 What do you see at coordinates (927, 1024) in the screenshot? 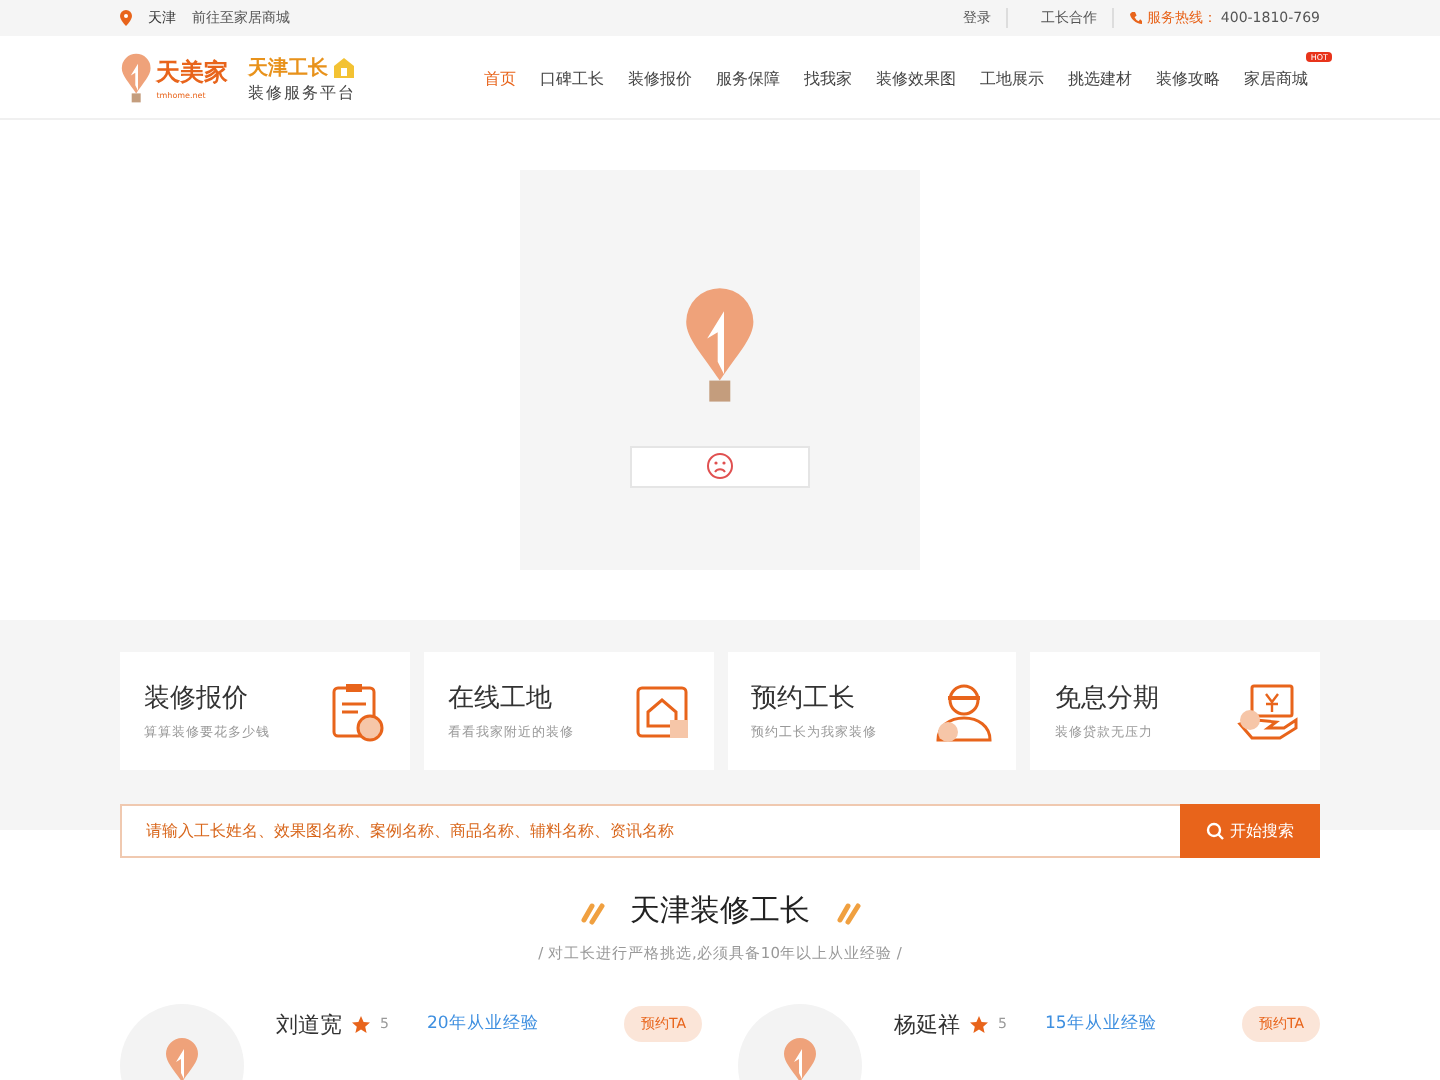
I see `worker-name: 杨延祥` at bounding box center [927, 1024].